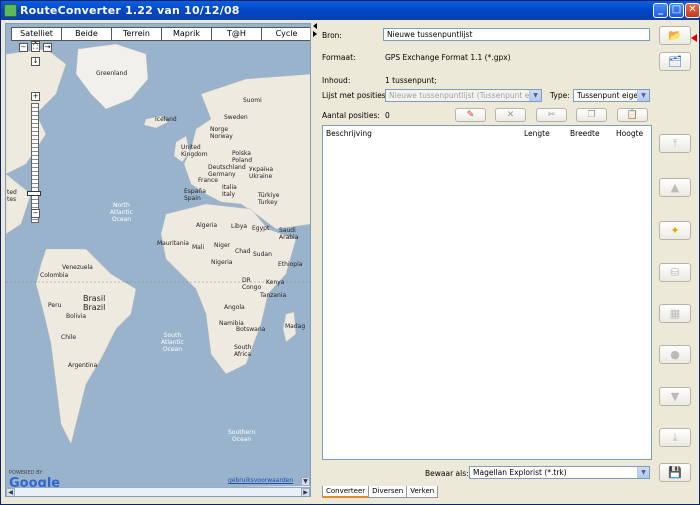 This screenshot has height=505, width=700. I want to click on dummy-button-2: ▦, so click(675, 313).